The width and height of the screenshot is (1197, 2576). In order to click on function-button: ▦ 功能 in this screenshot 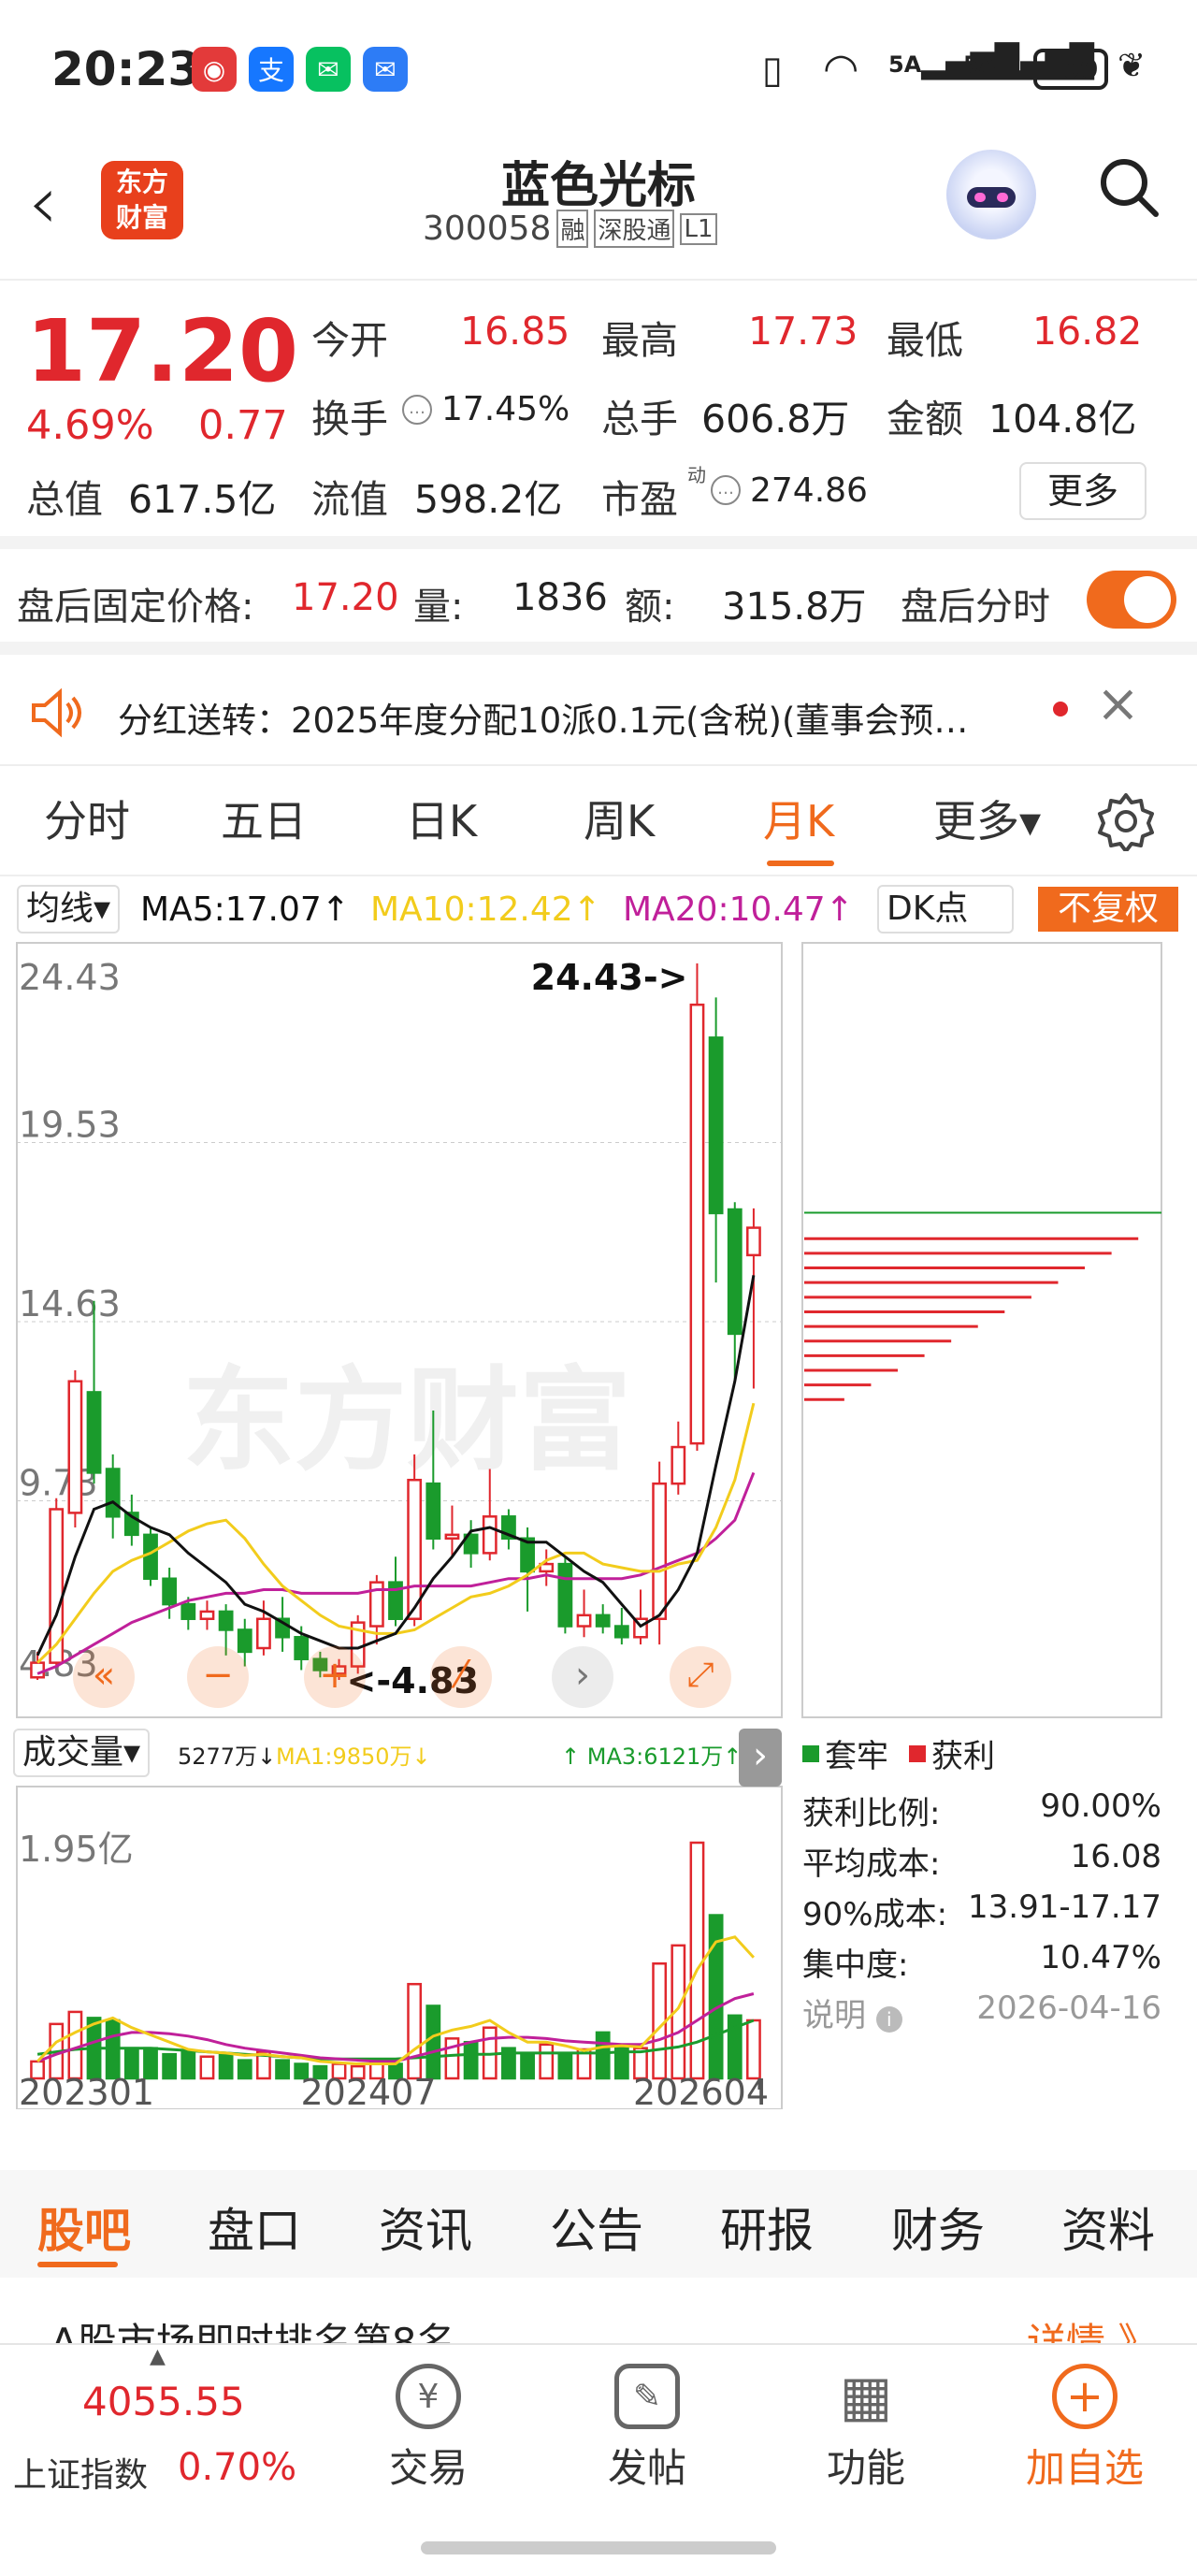, I will do `click(866, 2429)`.